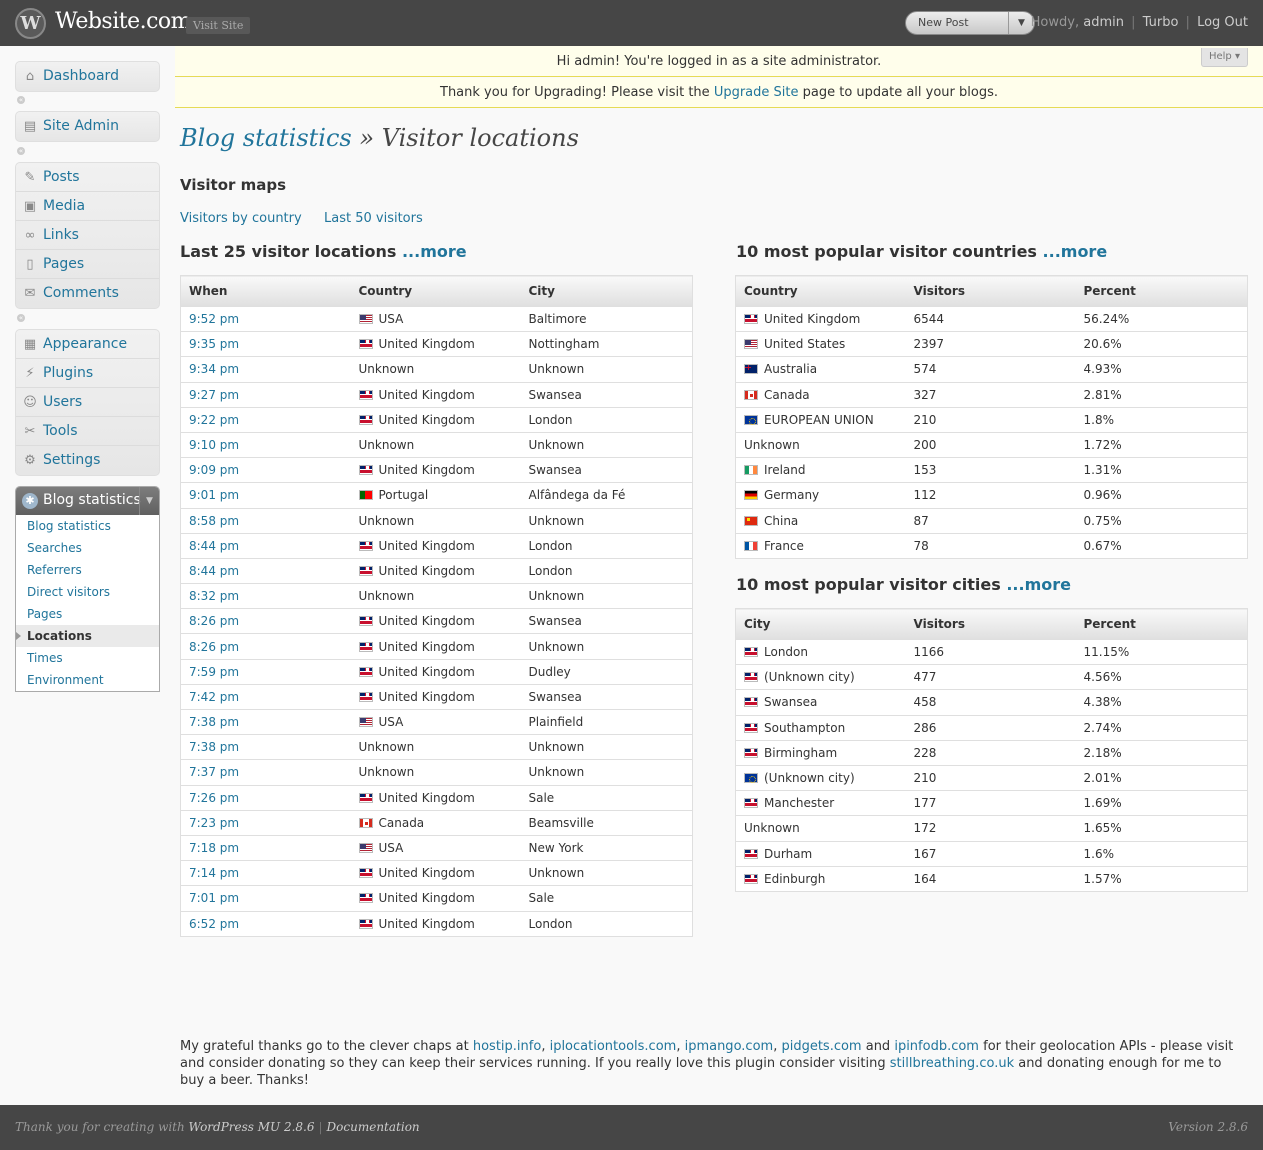 The height and width of the screenshot is (1150, 1263). Describe the element at coordinates (266, 138) in the screenshot. I see `blog-statistics-link: Blog statistics` at that location.